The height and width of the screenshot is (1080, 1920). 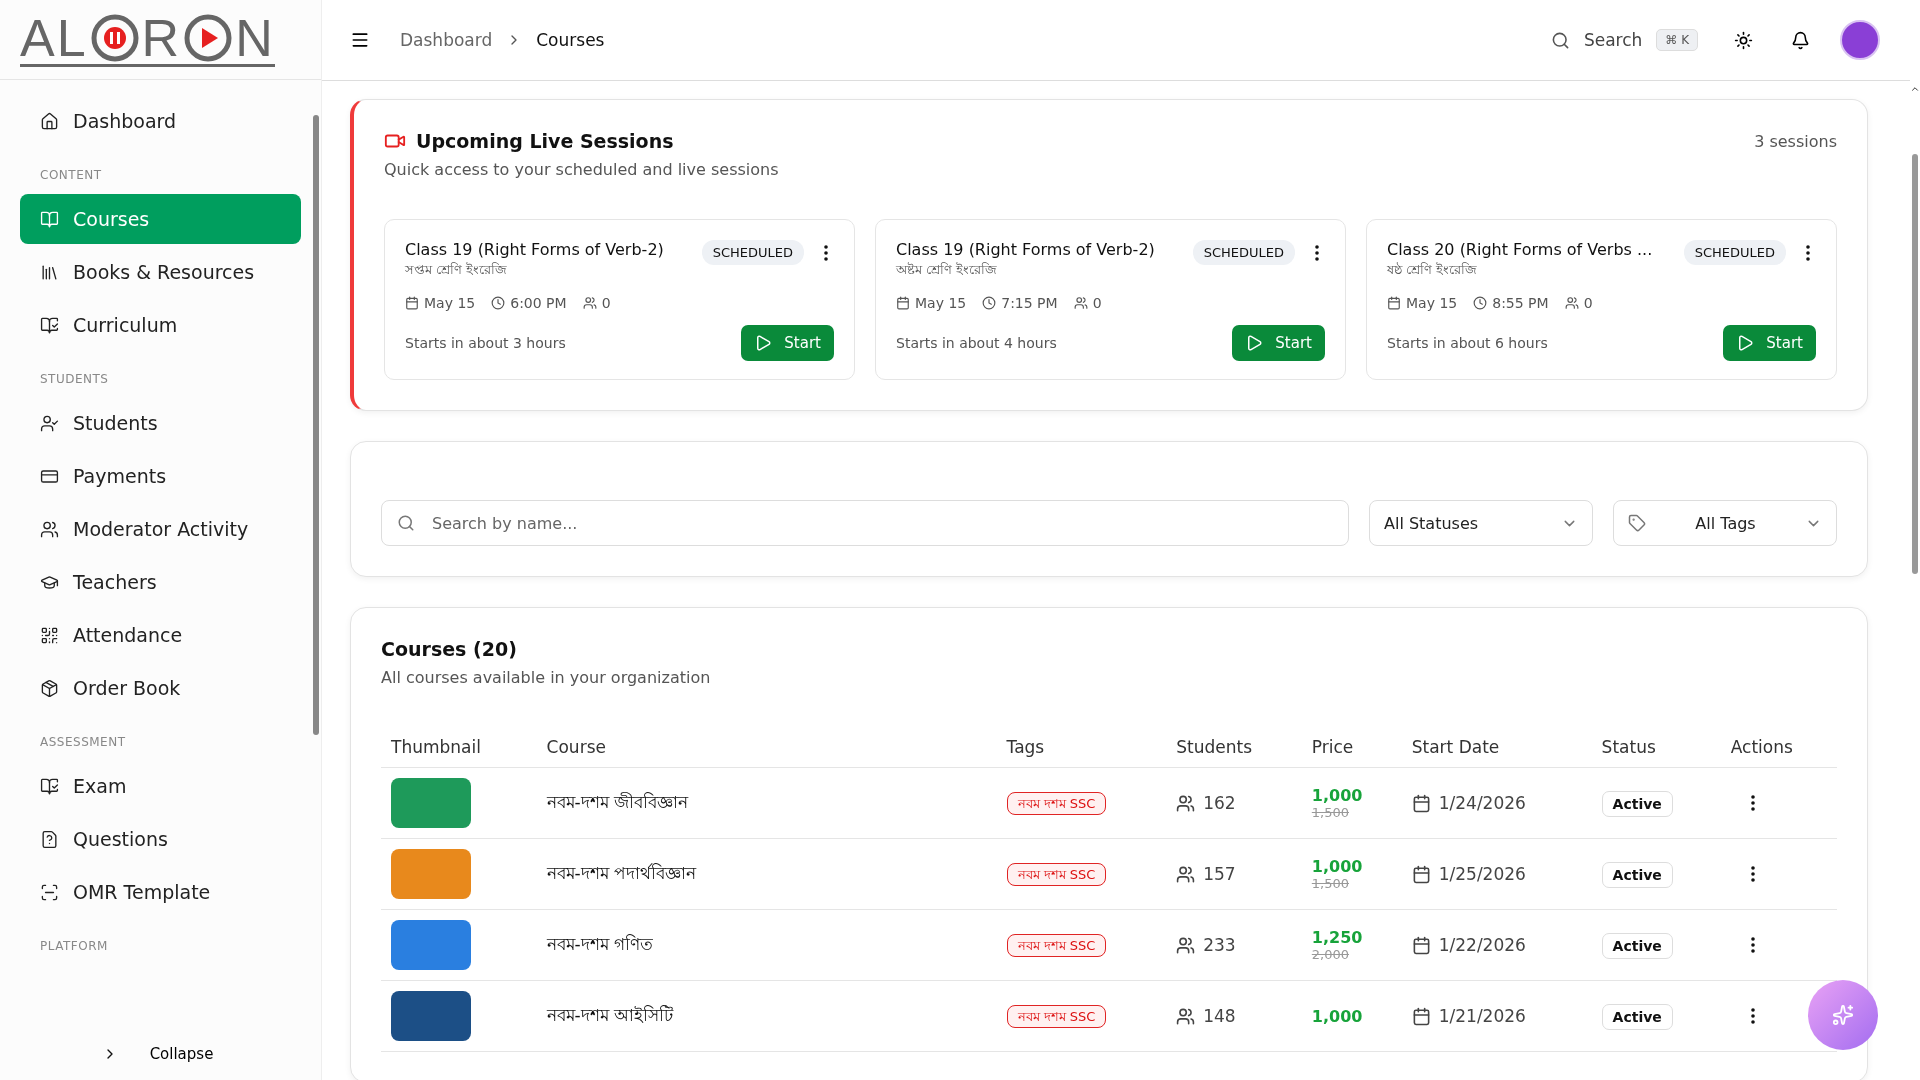 I want to click on sidebar-item: Books & Resources, so click(x=160, y=272).